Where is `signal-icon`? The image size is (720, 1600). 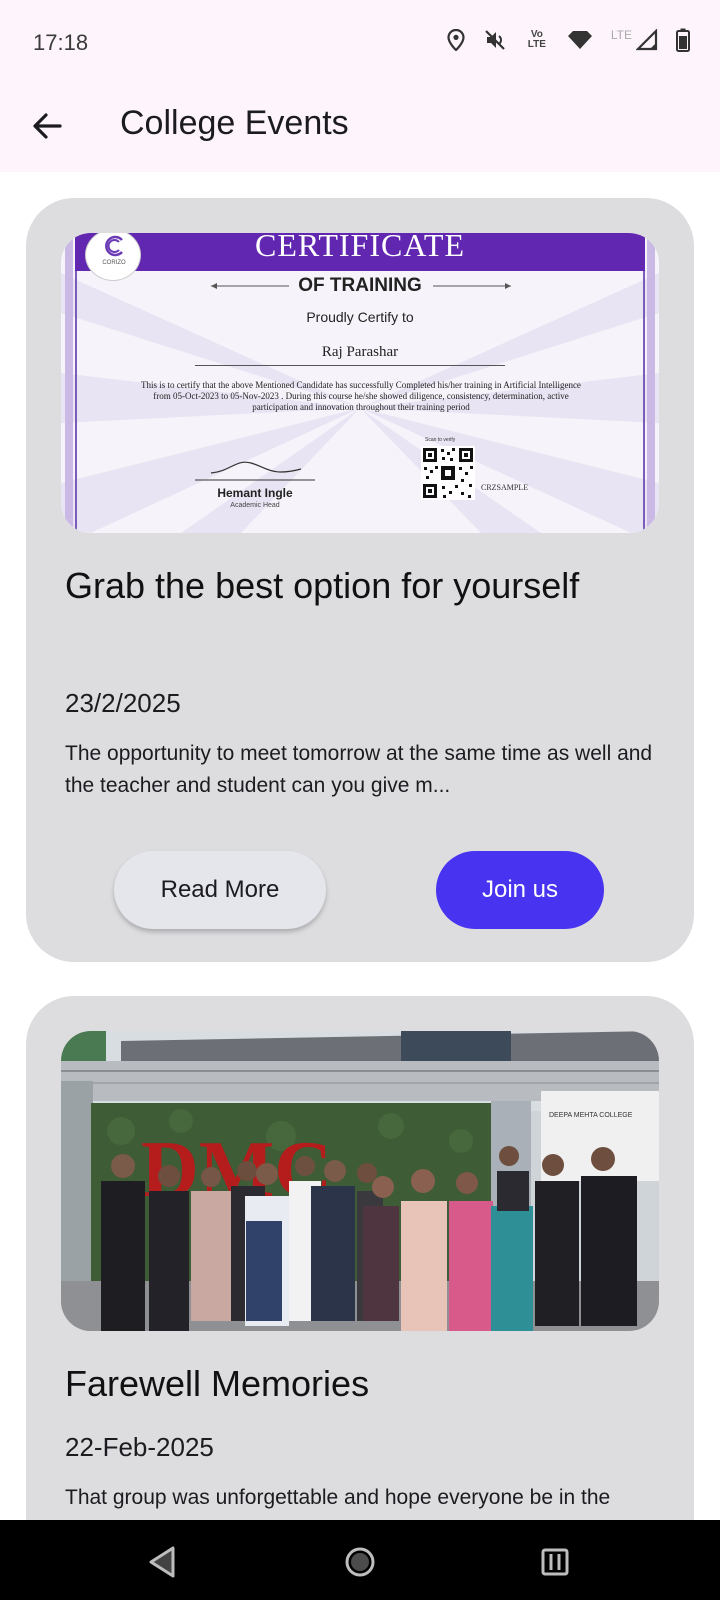
signal-icon is located at coordinates (647, 40).